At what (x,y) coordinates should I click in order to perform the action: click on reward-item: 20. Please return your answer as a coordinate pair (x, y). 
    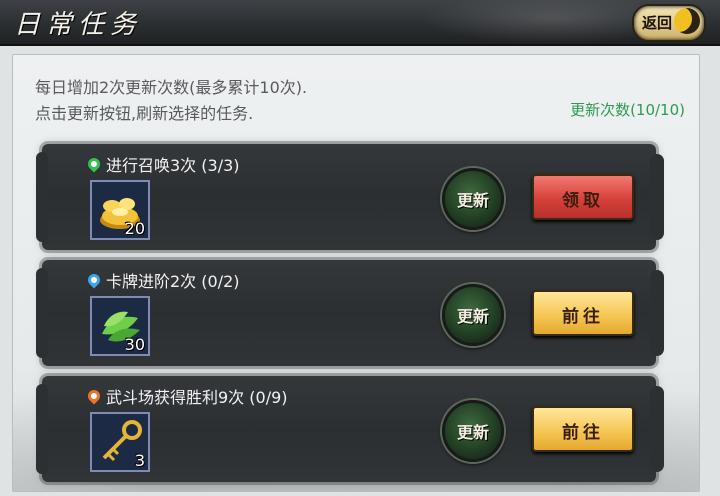
    Looking at the image, I should click on (120, 210).